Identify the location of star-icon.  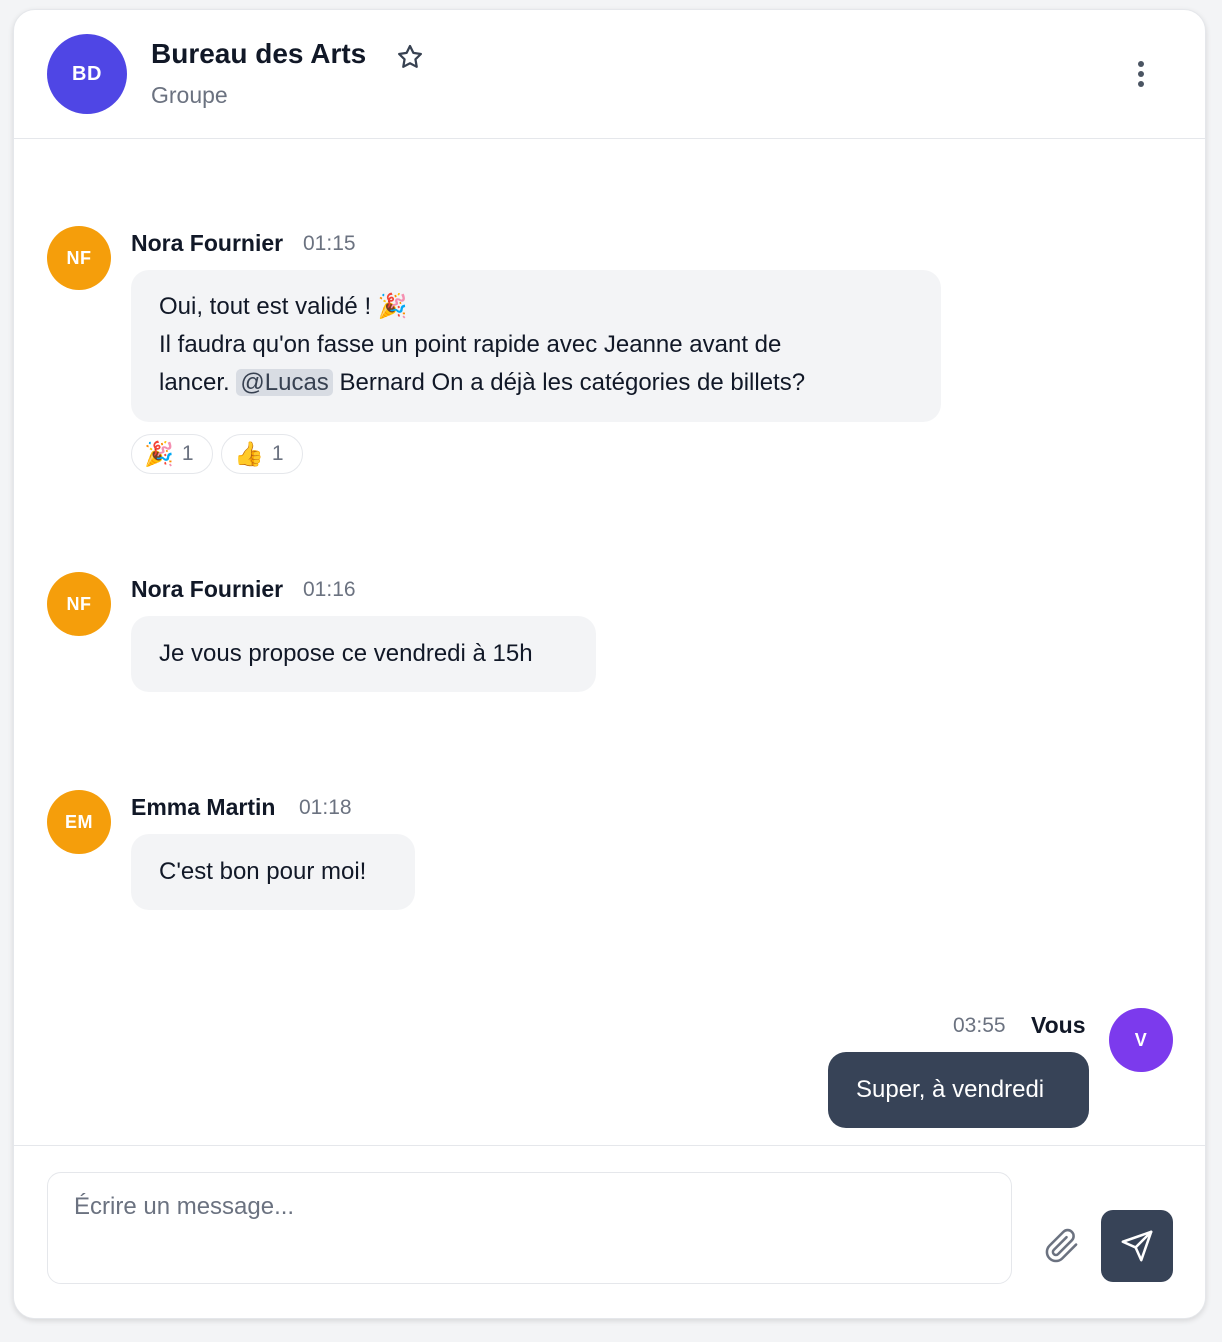
(410, 57).